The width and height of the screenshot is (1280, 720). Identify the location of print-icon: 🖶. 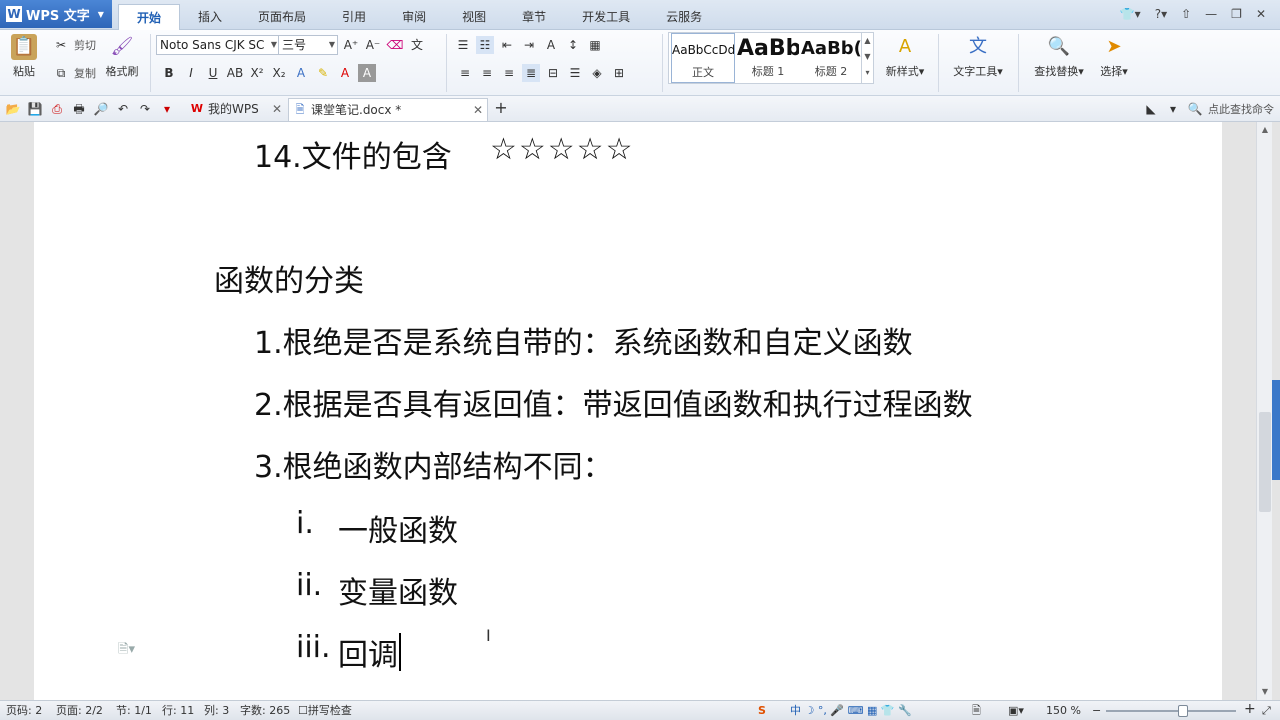
(79, 109).